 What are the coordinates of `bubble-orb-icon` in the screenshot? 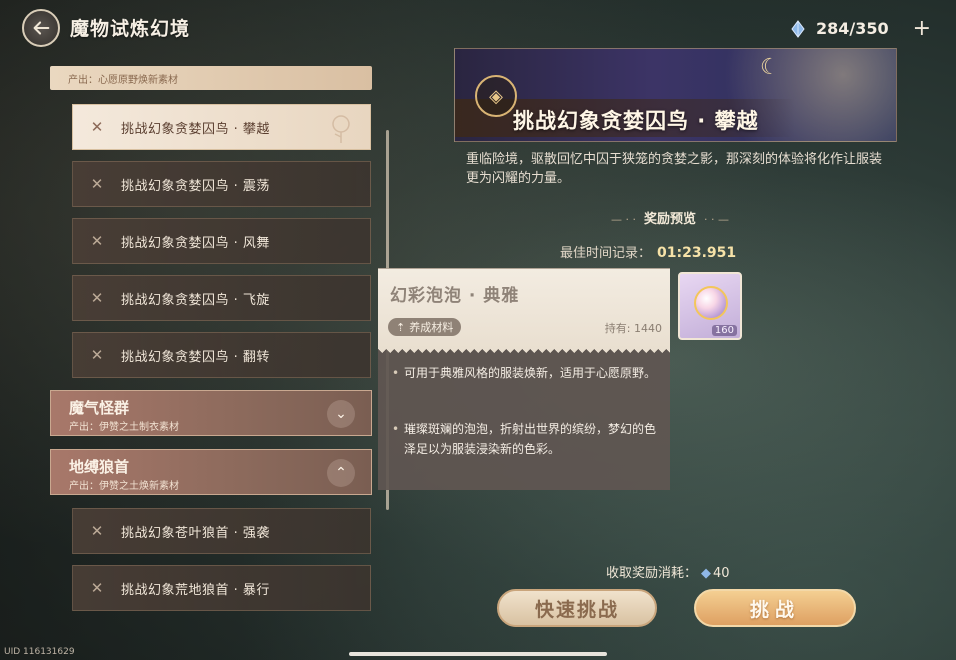 It's located at (711, 303).